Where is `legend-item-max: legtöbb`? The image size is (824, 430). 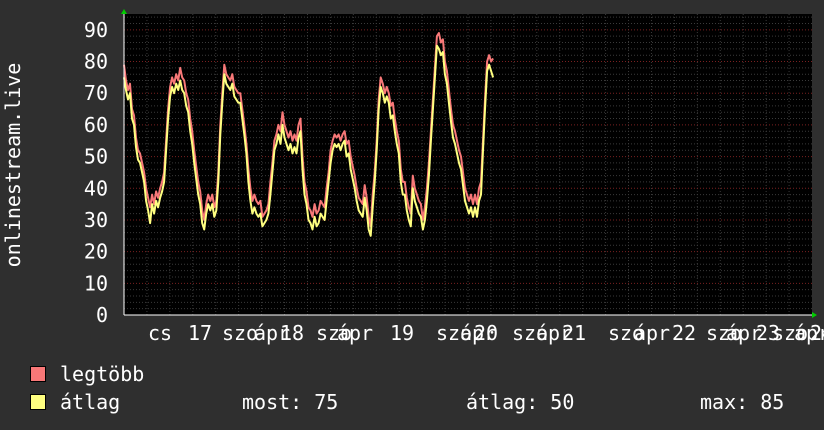
legend-item-max: legtöbb is located at coordinates (87, 374).